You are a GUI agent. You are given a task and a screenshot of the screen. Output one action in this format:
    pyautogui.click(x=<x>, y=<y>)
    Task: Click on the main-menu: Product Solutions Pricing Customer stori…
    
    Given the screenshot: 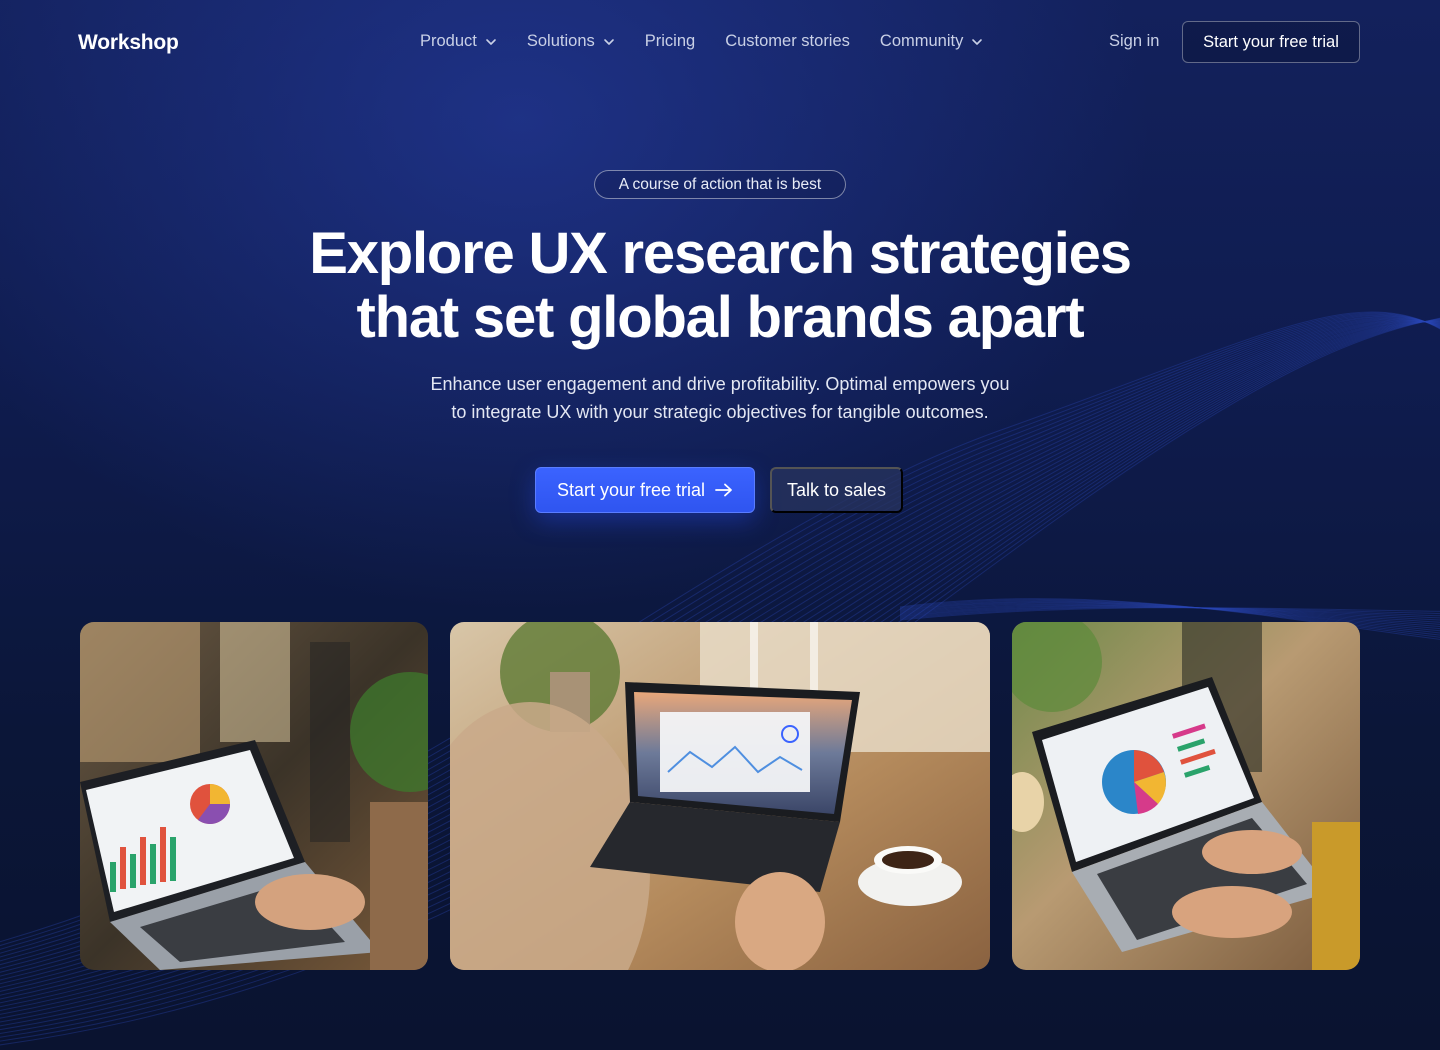 What is the action you would take?
    pyautogui.click(x=701, y=41)
    